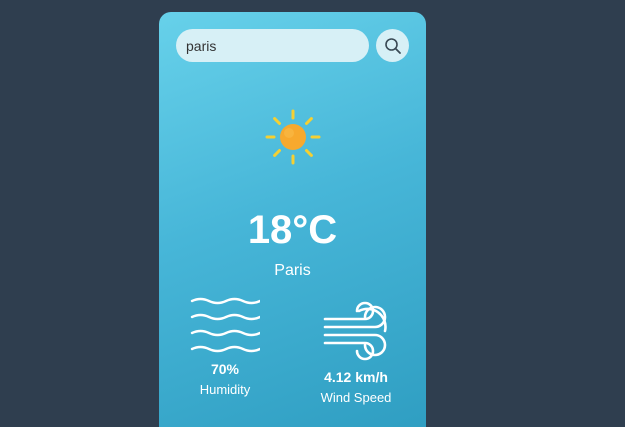  Describe the element at coordinates (225, 369) in the screenshot. I see `humidity-value: 70%` at that location.